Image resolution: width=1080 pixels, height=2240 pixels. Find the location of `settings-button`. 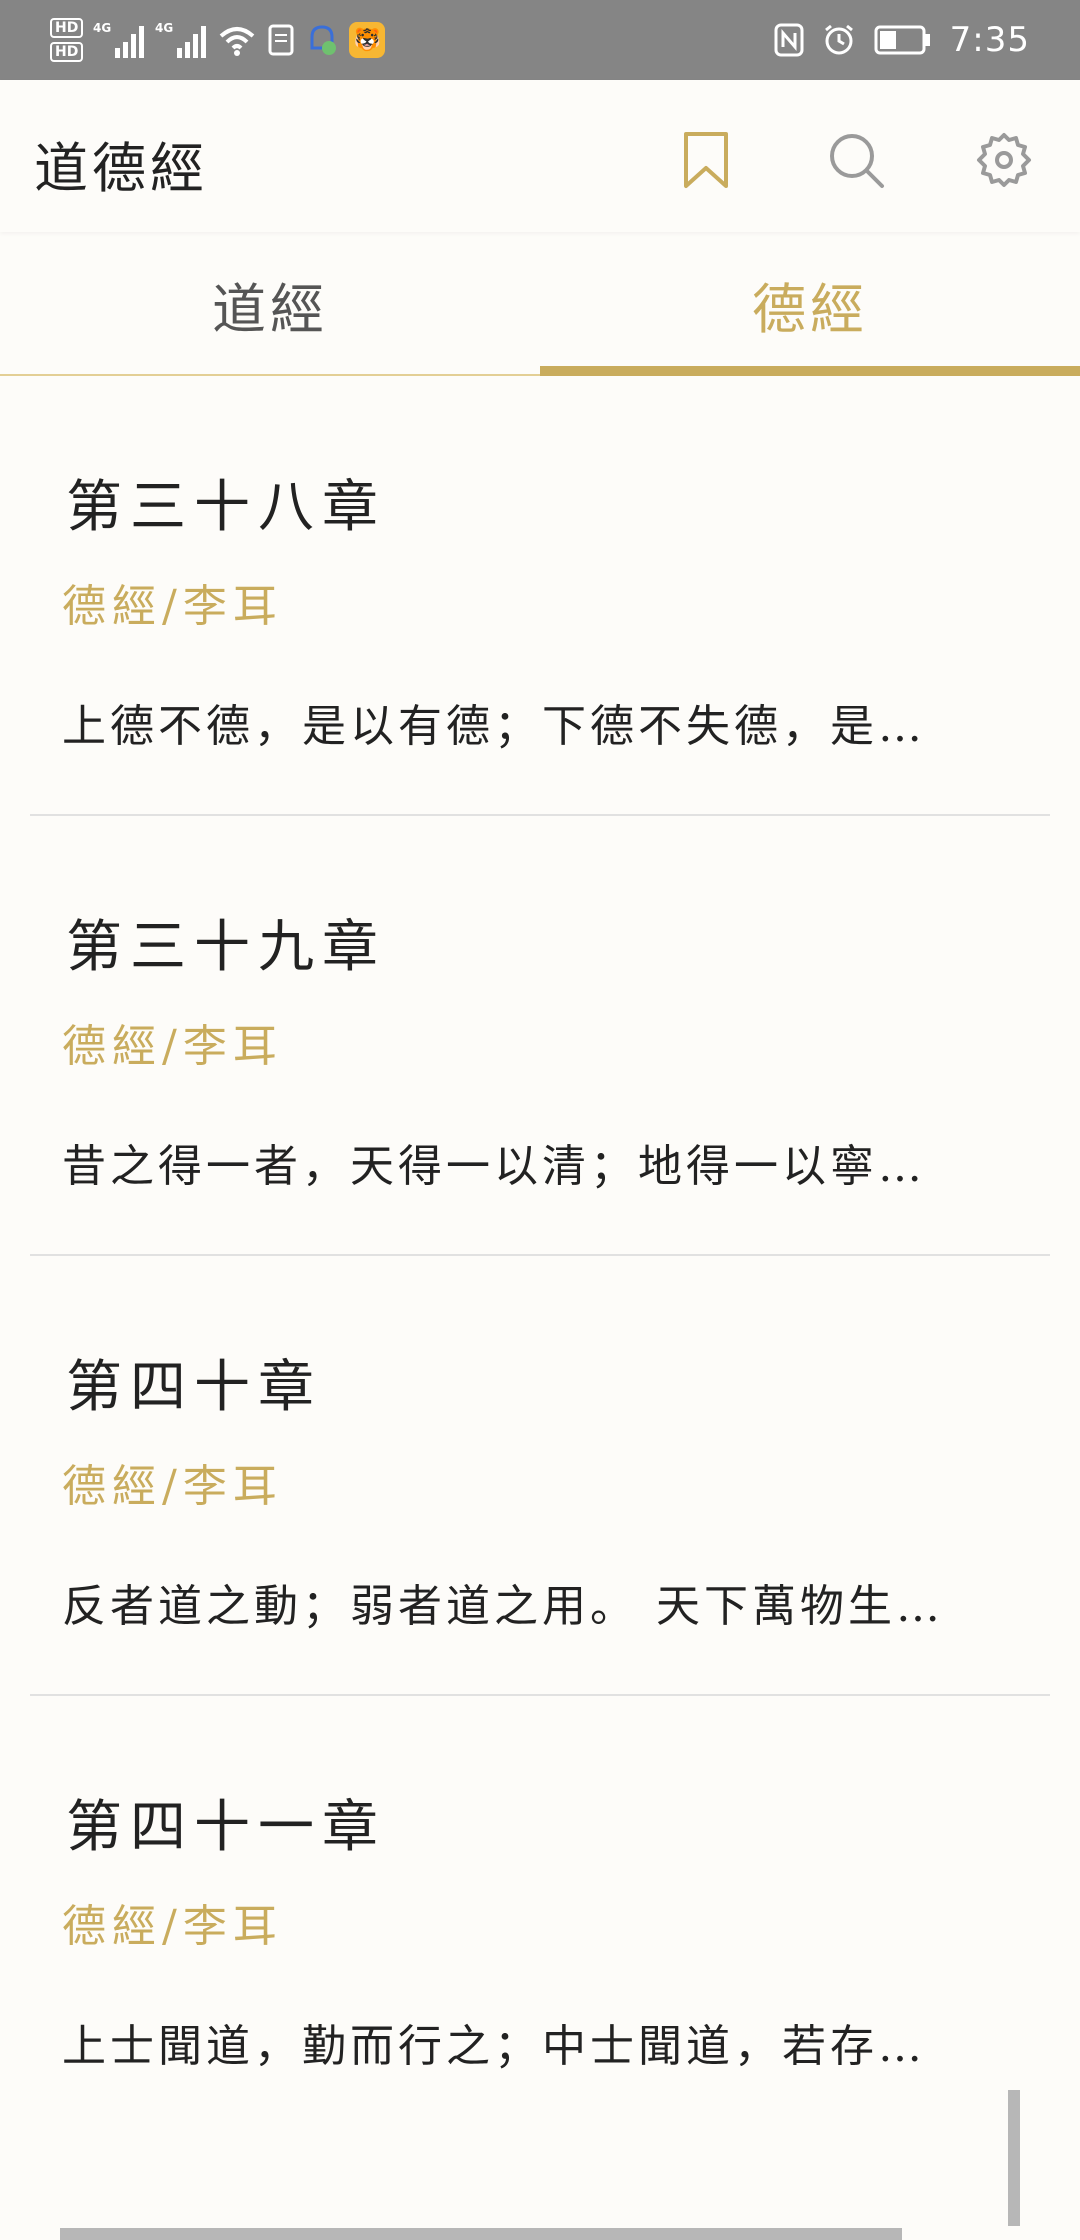

settings-button is located at coordinates (1004, 160).